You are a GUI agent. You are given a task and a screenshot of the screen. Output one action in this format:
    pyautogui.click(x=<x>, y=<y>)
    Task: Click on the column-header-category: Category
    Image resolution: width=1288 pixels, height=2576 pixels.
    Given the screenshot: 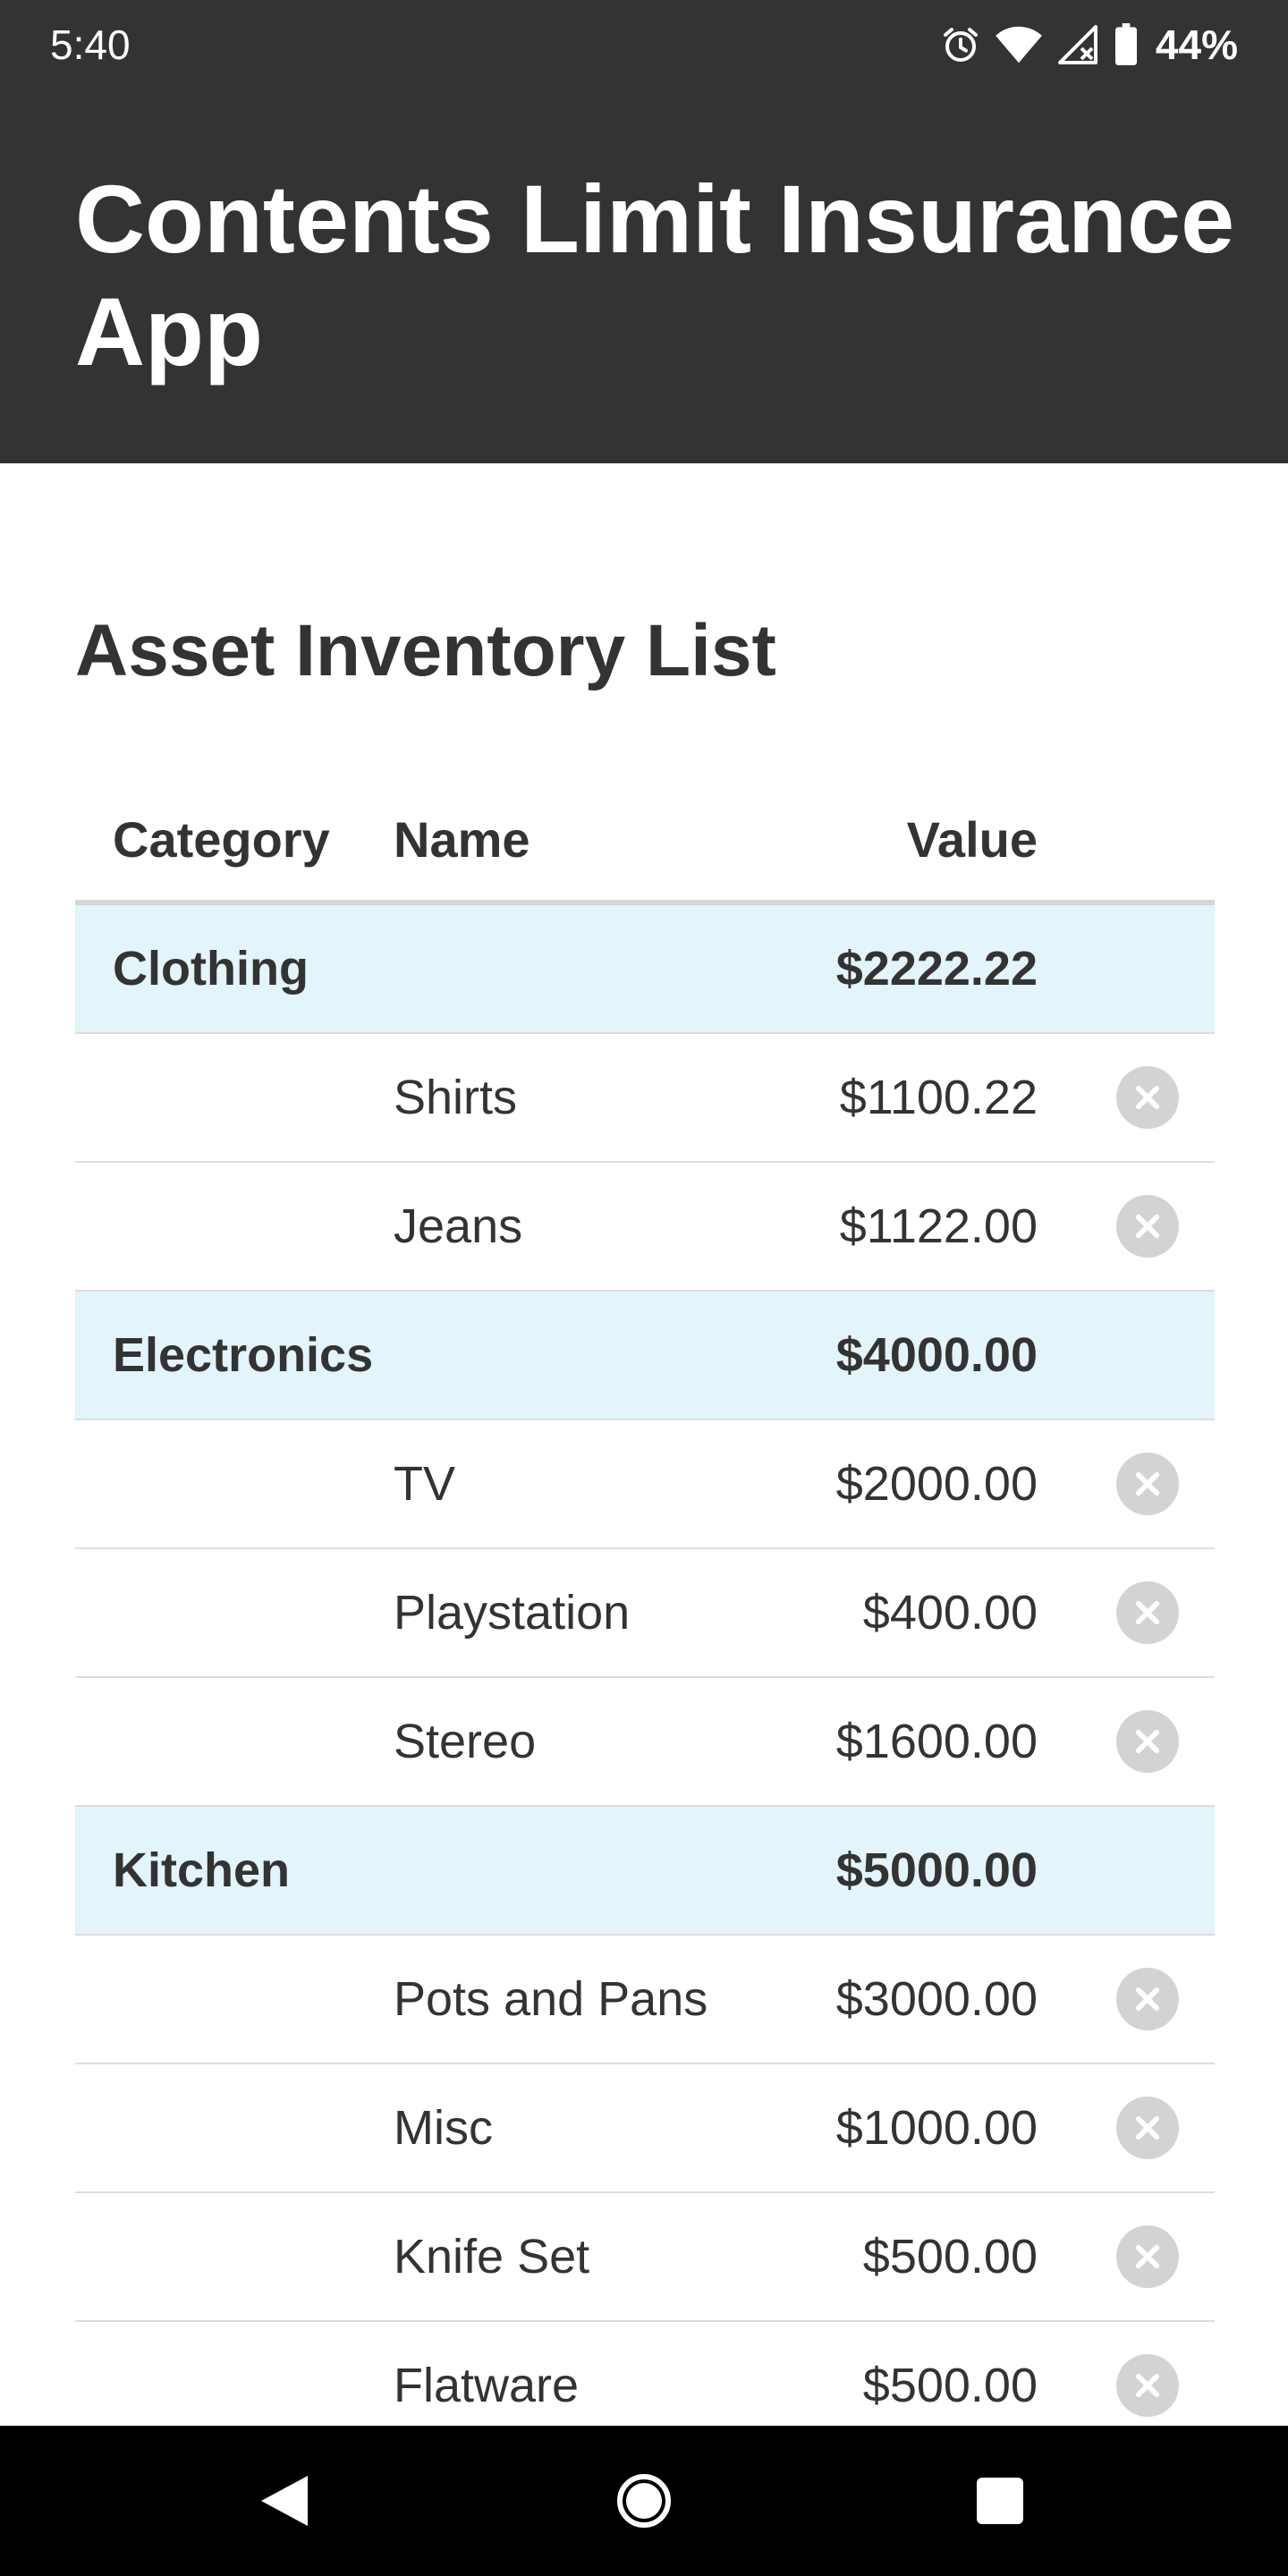 What is the action you would take?
    pyautogui.click(x=221, y=839)
    